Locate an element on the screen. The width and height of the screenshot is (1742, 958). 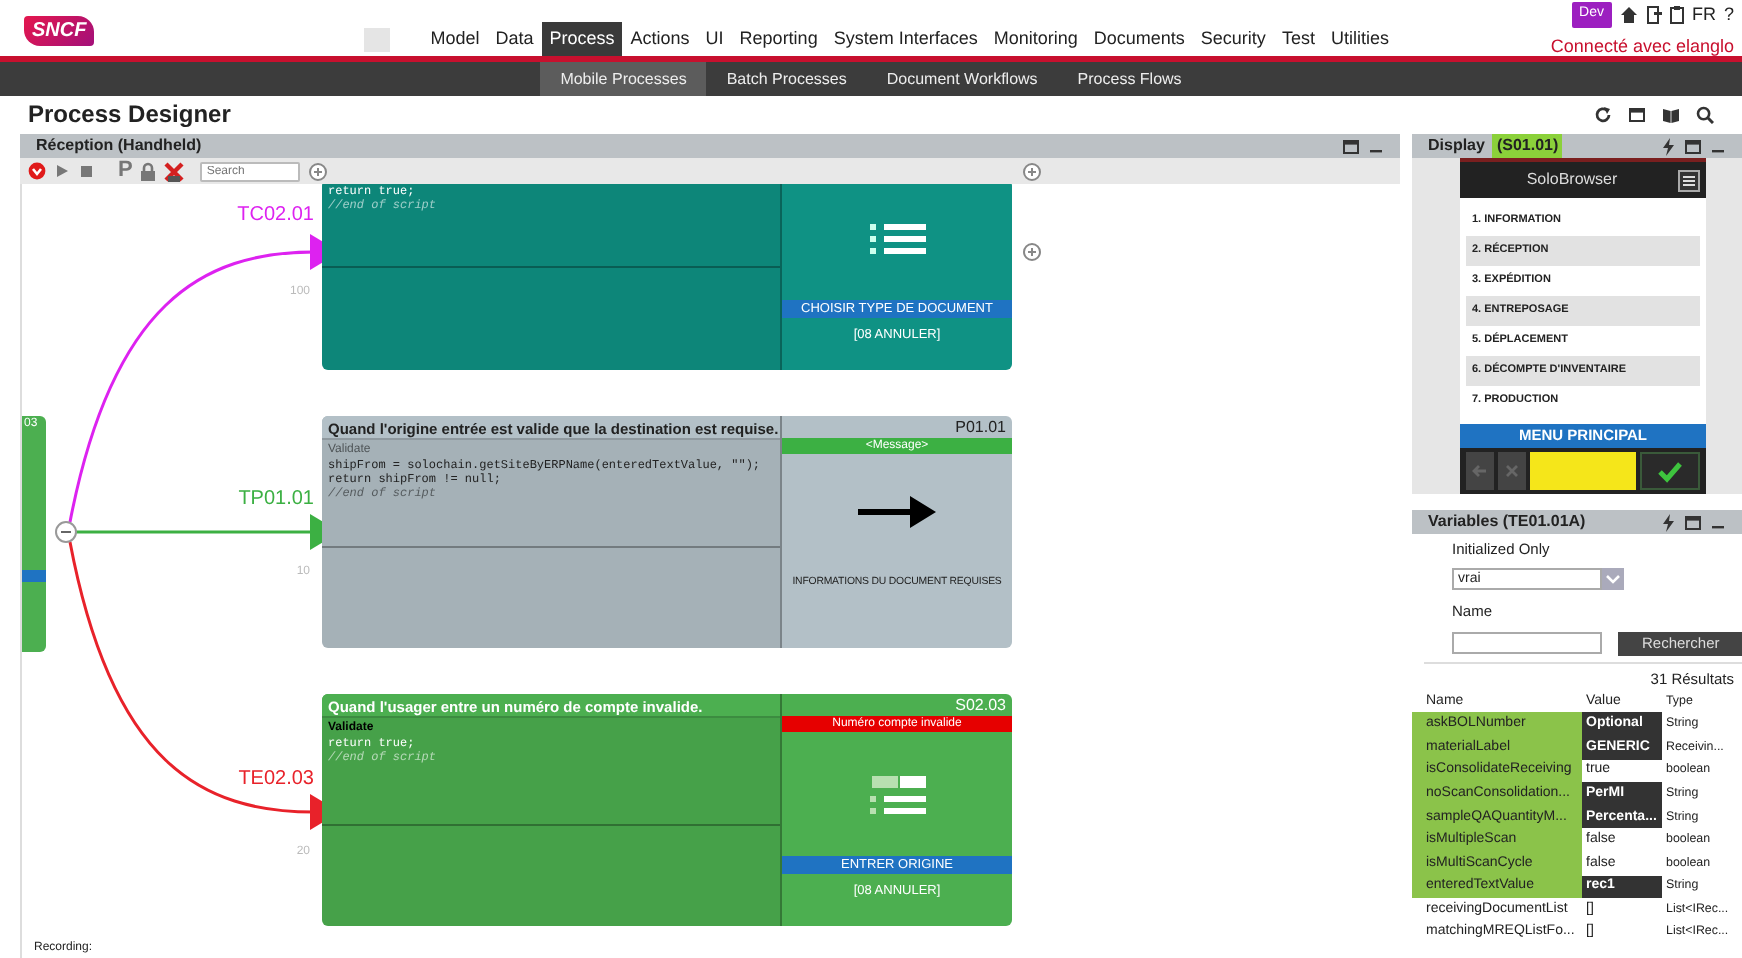
nav-tab: Model is located at coordinates (455, 39).